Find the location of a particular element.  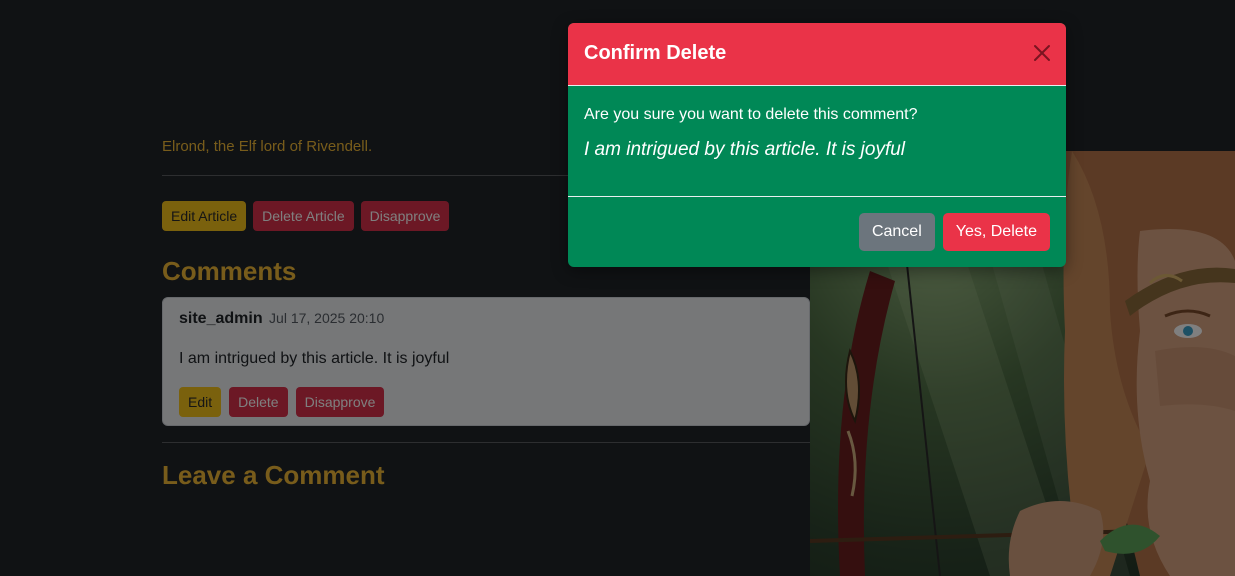

confirm-delete-button: Yes, Delete is located at coordinates (996, 232).